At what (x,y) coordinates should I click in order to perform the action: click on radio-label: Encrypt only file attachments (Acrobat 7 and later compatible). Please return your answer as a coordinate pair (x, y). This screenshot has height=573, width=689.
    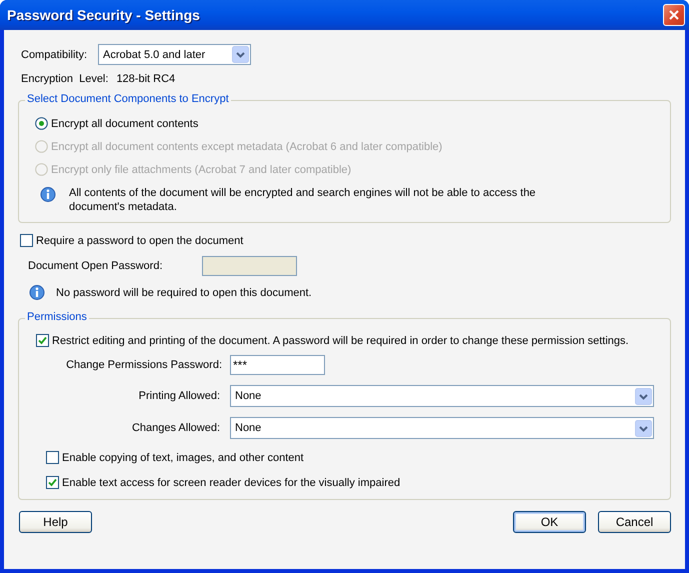
    Looking at the image, I should click on (201, 170).